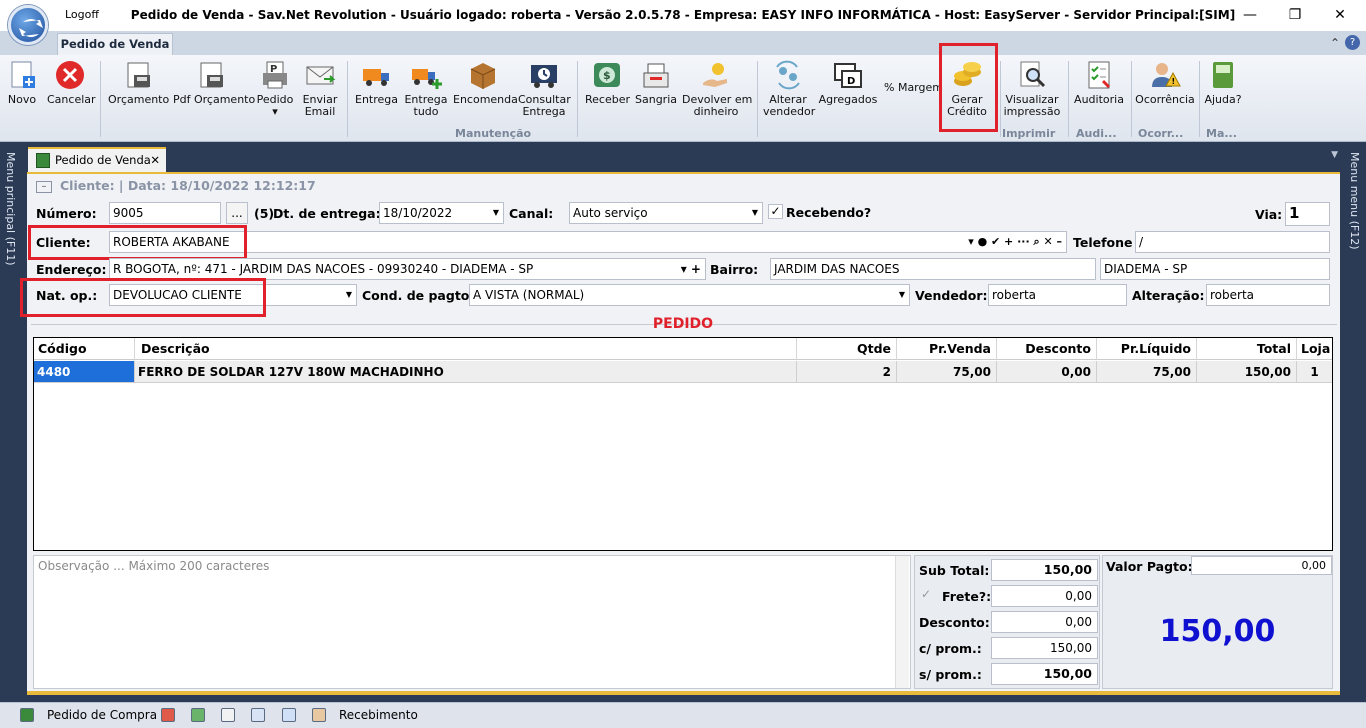 Image resolution: width=1366 pixels, height=728 pixels. What do you see at coordinates (1314, 349) in the screenshot?
I see `column-header-loja: Loja` at bounding box center [1314, 349].